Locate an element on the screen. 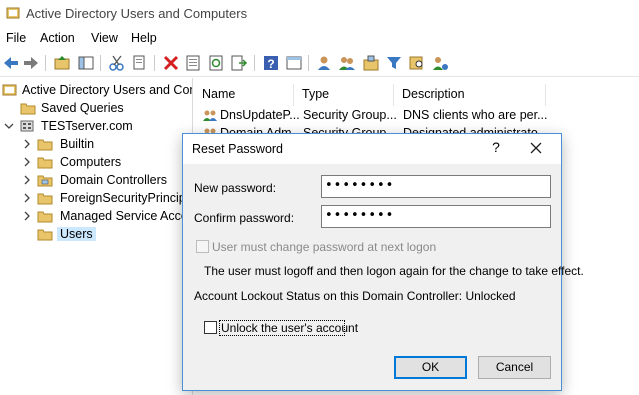 Image resolution: width=639 pixels, height=395 pixels. ok-button: OK is located at coordinates (430, 367).